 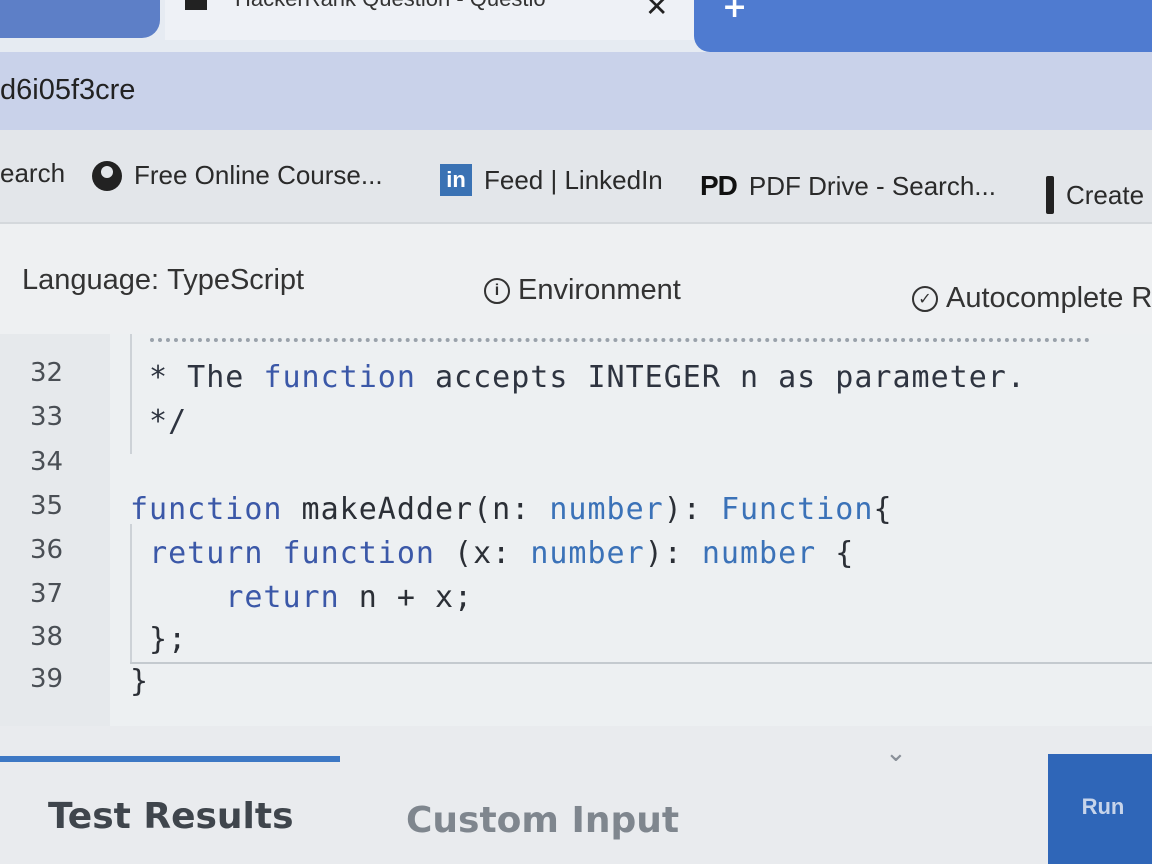 What do you see at coordinates (925, 298) in the screenshot?
I see `check-circle-icon: ✓` at bounding box center [925, 298].